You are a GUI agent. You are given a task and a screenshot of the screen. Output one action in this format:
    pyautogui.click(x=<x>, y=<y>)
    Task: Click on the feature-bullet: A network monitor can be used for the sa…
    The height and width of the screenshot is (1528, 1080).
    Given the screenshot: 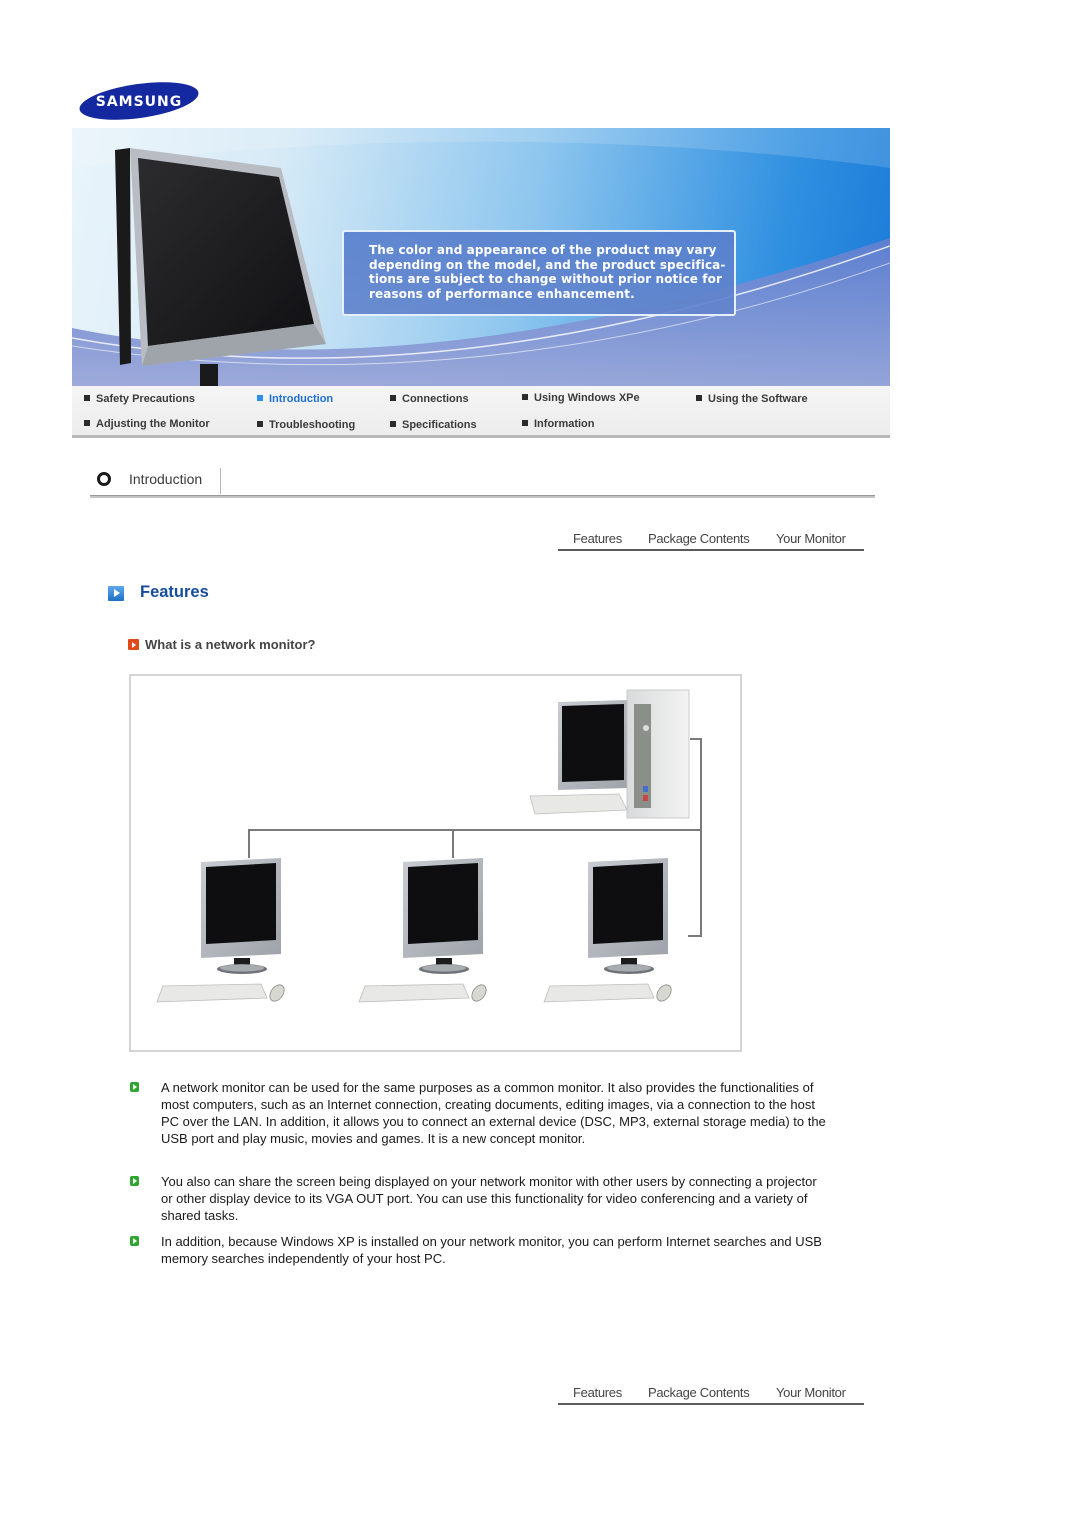 What is the action you would take?
    pyautogui.click(x=480, y=1113)
    